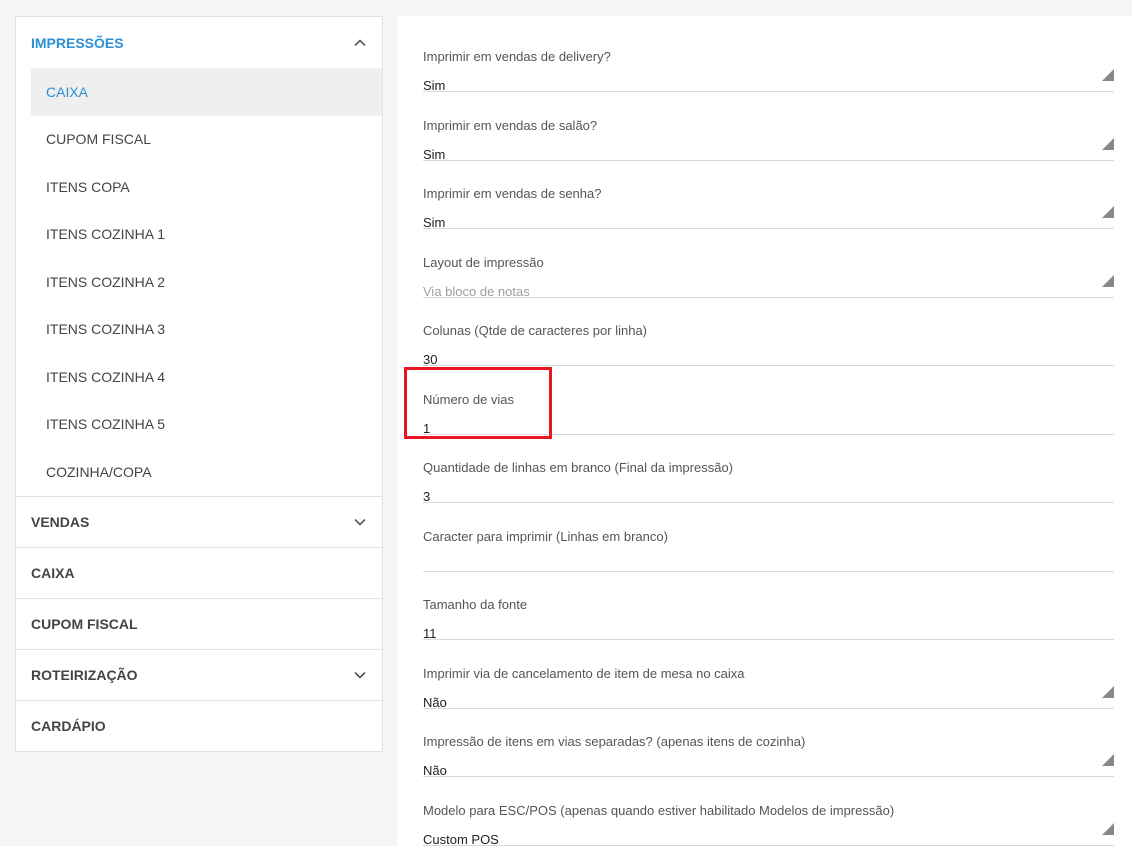 The height and width of the screenshot is (846, 1132). What do you see at coordinates (53, 572) in the screenshot?
I see `section-caixa-label: CAIXA` at bounding box center [53, 572].